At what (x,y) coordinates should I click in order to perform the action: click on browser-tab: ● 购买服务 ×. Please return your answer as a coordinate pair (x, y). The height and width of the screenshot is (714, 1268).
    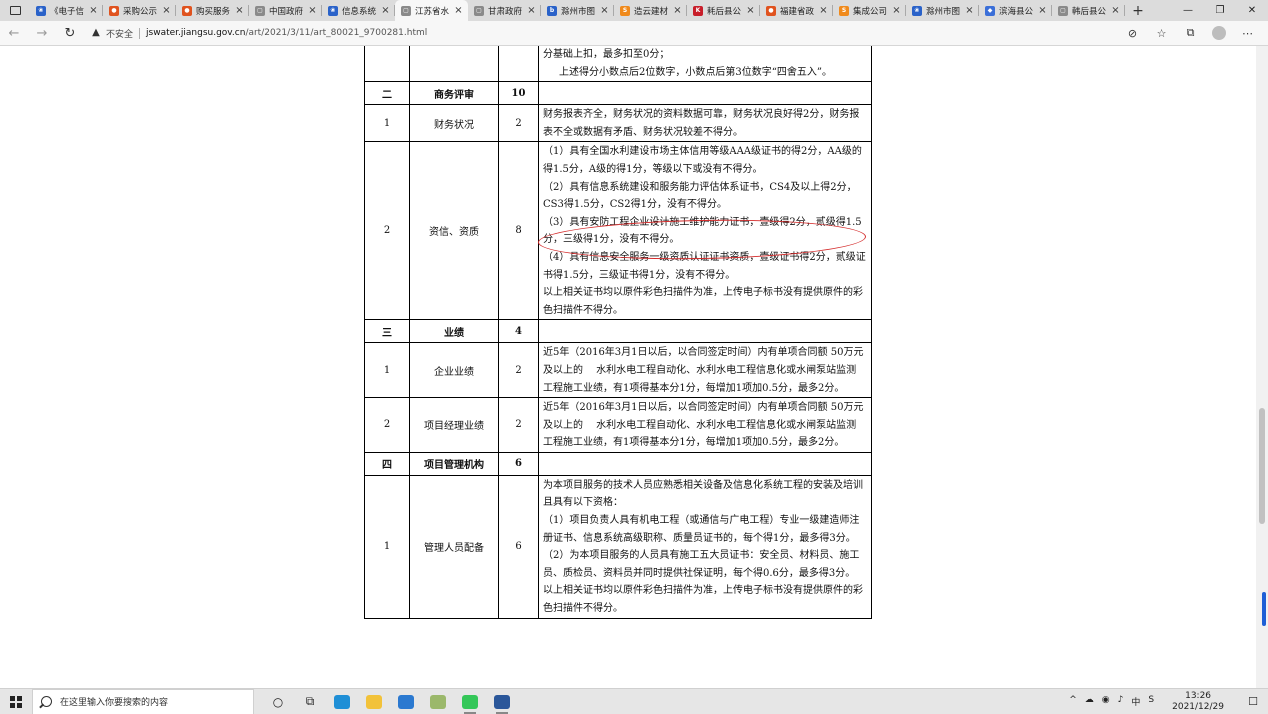
    Looking at the image, I should click on (212, 10).